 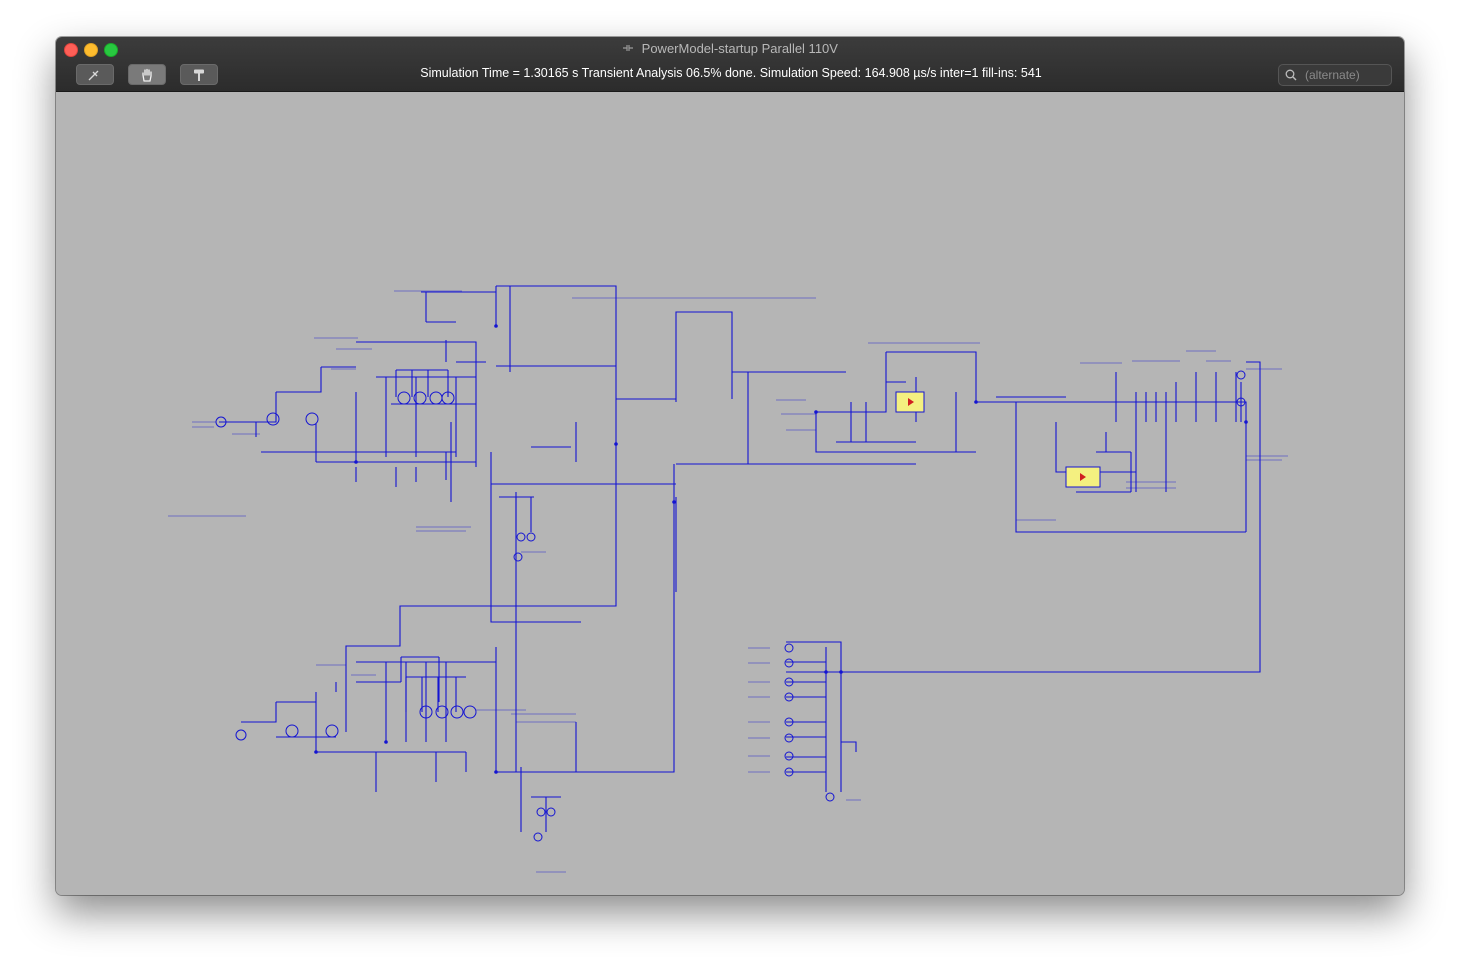 What do you see at coordinates (998, 439) in the screenshot?
I see `regulator-ic-highlight` at bounding box center [998, 439].